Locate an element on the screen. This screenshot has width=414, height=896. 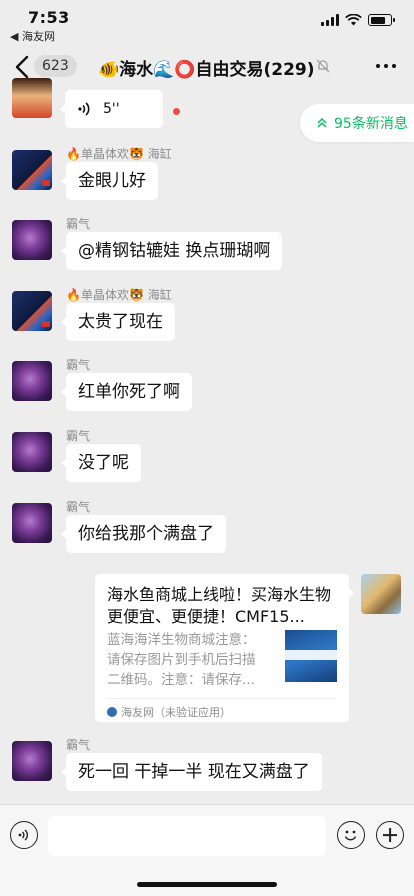
message-input is located at coordinates (187, 836).